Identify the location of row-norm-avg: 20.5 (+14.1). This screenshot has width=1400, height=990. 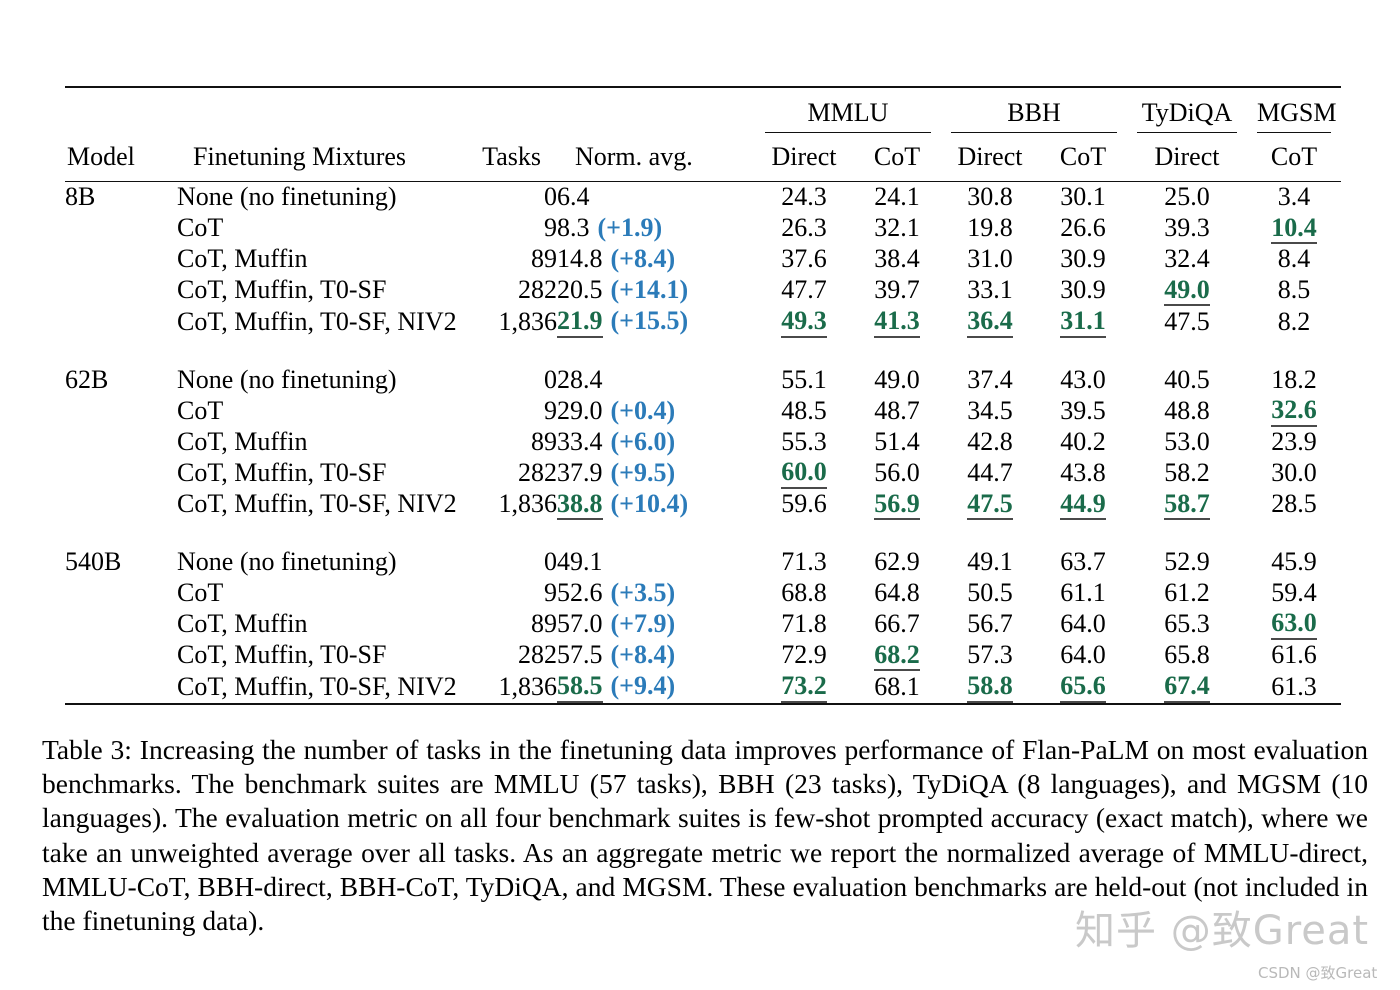
(656, 291).